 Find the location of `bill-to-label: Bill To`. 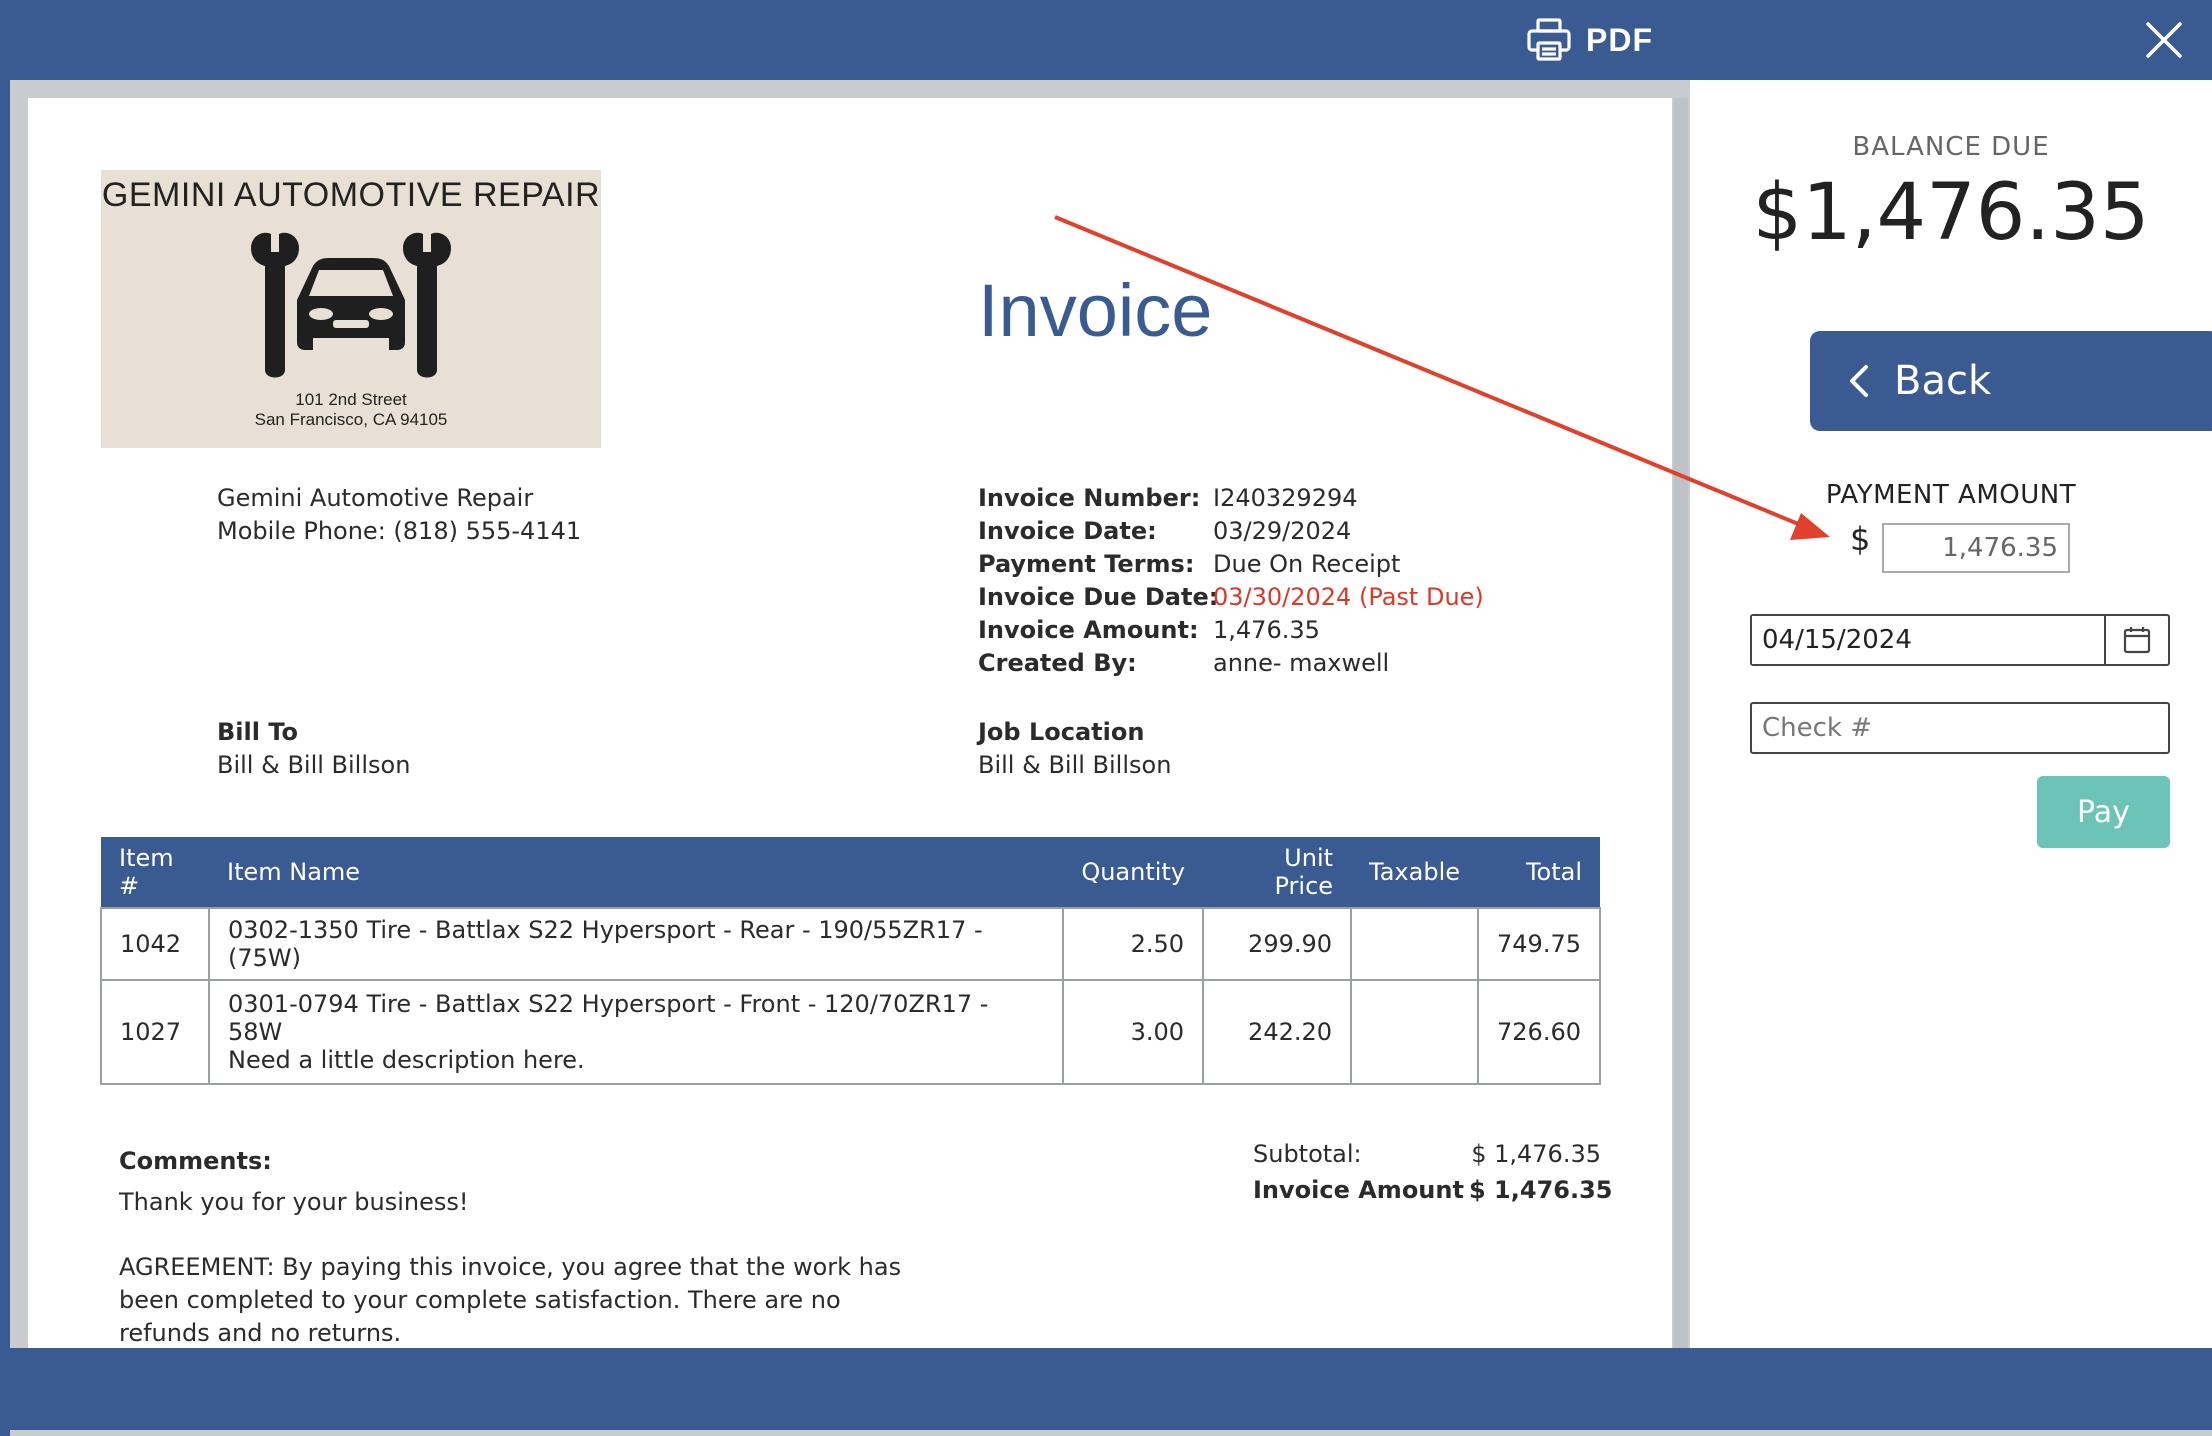

bill-to-label: Bill To is located at coordinates (257, 732).